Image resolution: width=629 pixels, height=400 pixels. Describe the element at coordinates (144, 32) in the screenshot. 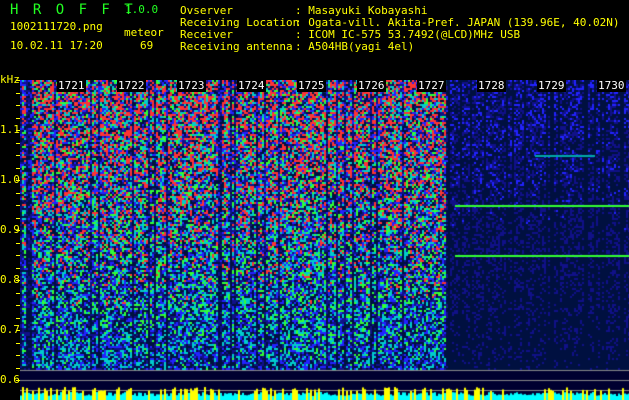

I see `meteor-label: meteor` at that location.